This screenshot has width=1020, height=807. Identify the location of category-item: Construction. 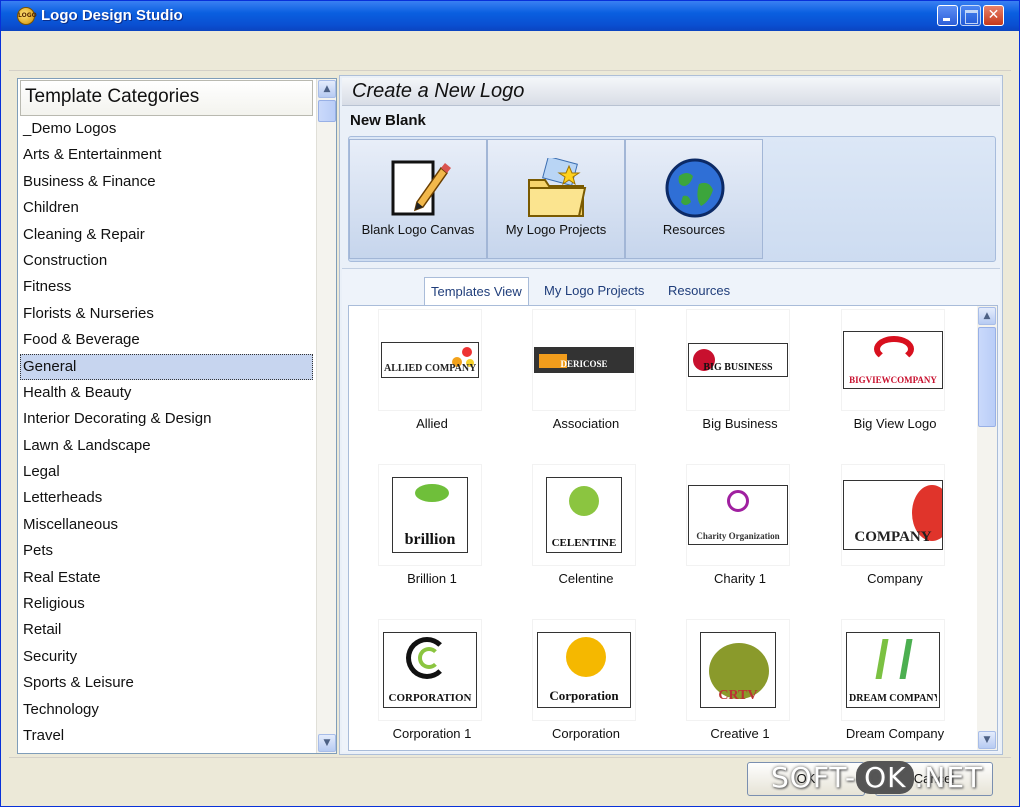
(166, 261).